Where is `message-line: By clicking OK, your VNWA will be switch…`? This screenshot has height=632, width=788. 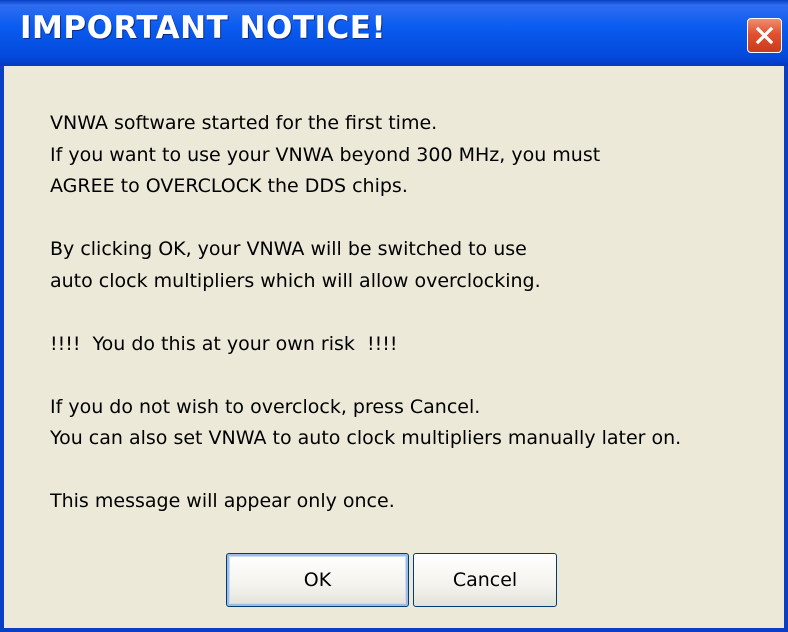
message-line: By clicking OK, your VNWA will be switch… is located at coordinates (288, 249).